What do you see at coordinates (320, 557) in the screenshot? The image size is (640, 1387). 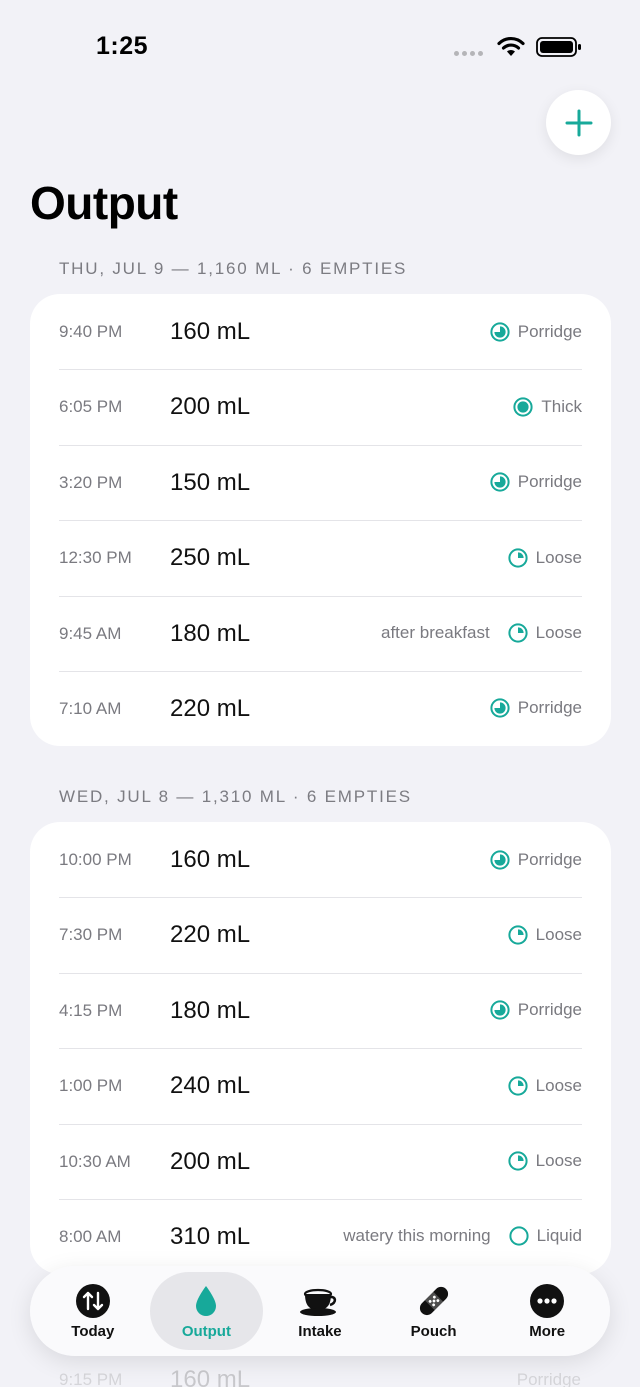 I see `list-item: 12:30 PM 250 mL Loose` at bounding box center [320, 557].